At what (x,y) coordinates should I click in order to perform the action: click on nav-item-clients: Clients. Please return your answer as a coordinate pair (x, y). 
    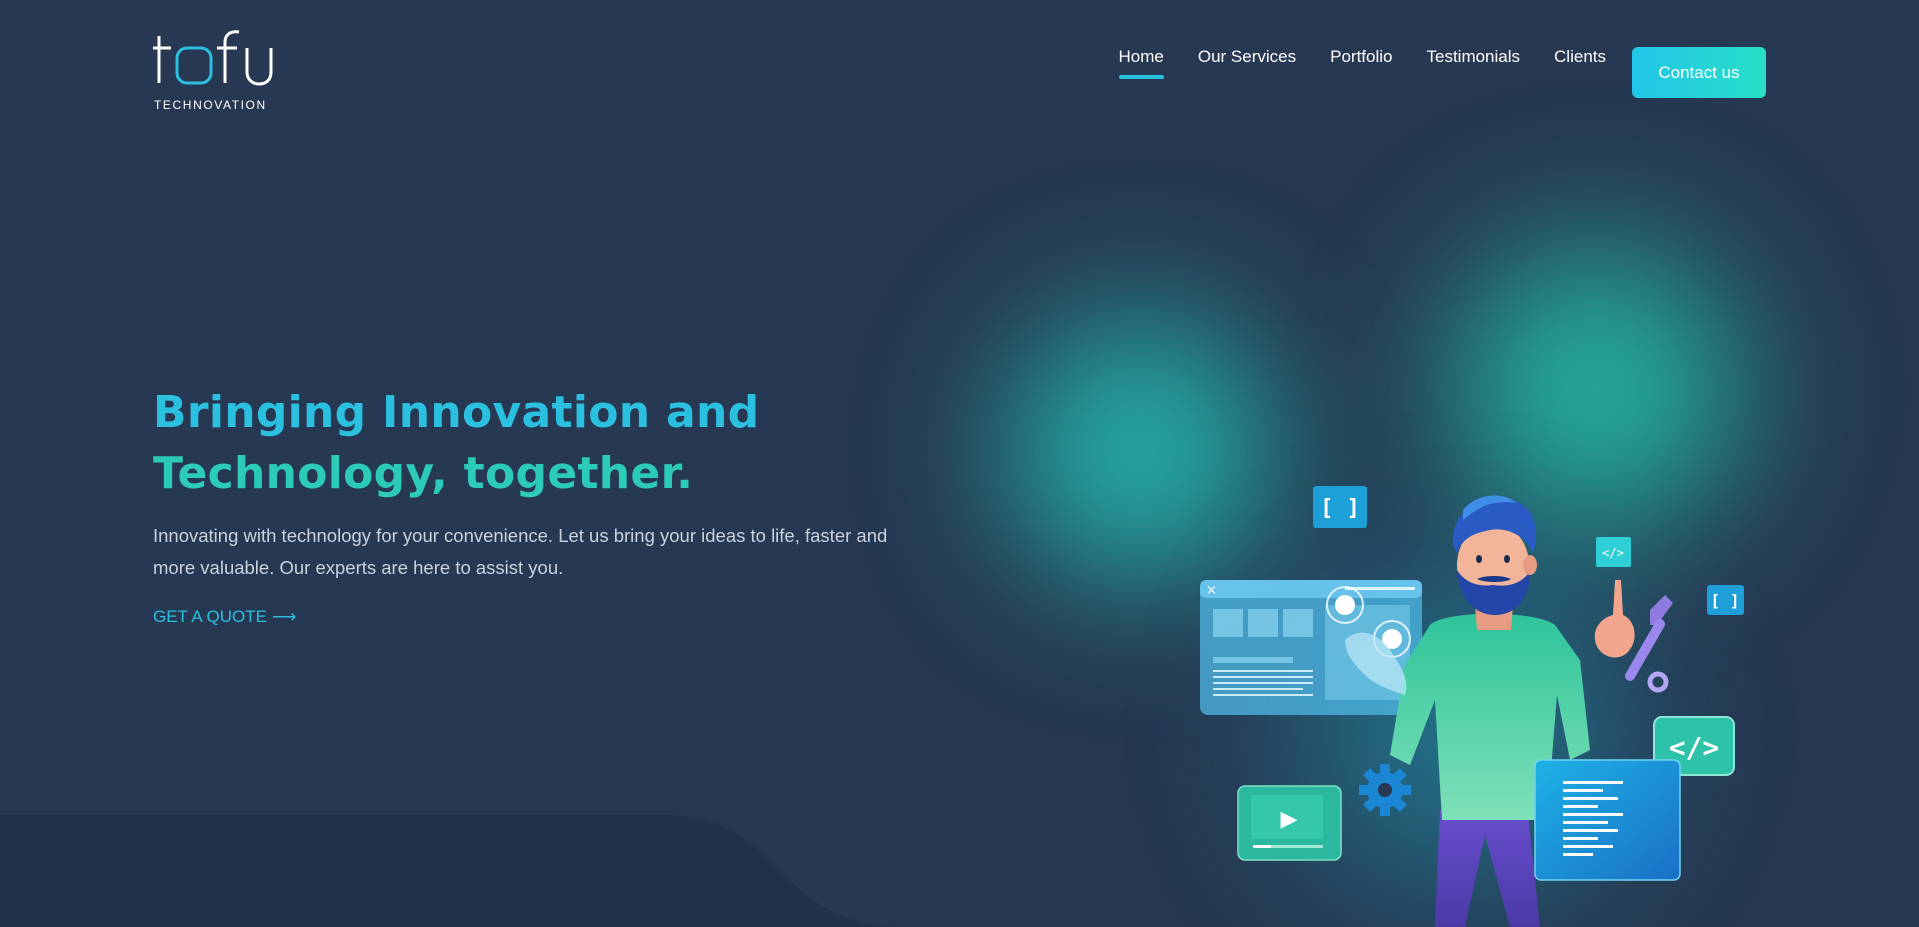
    Looking at the image, I should click on (1580, 59).